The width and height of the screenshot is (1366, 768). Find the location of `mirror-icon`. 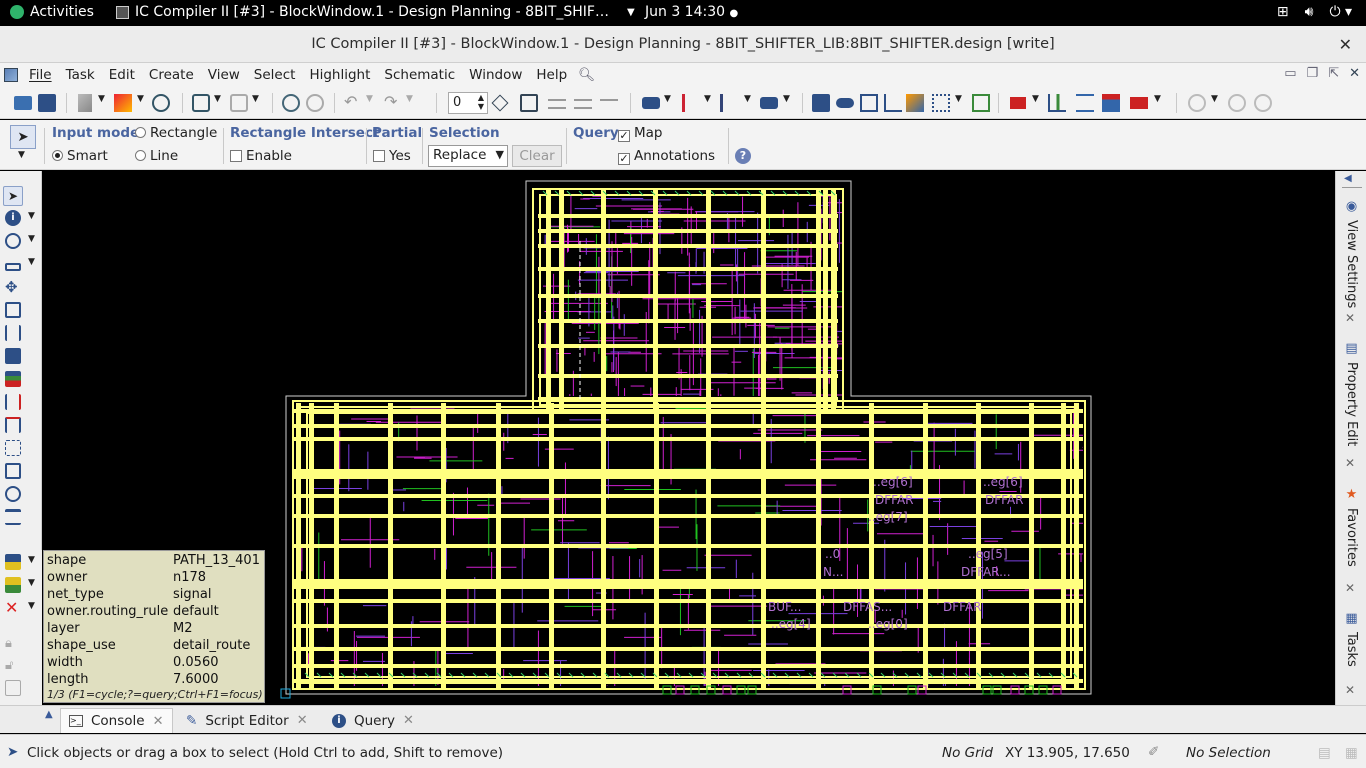

mirror-icon is located at coordinates (13, 402).